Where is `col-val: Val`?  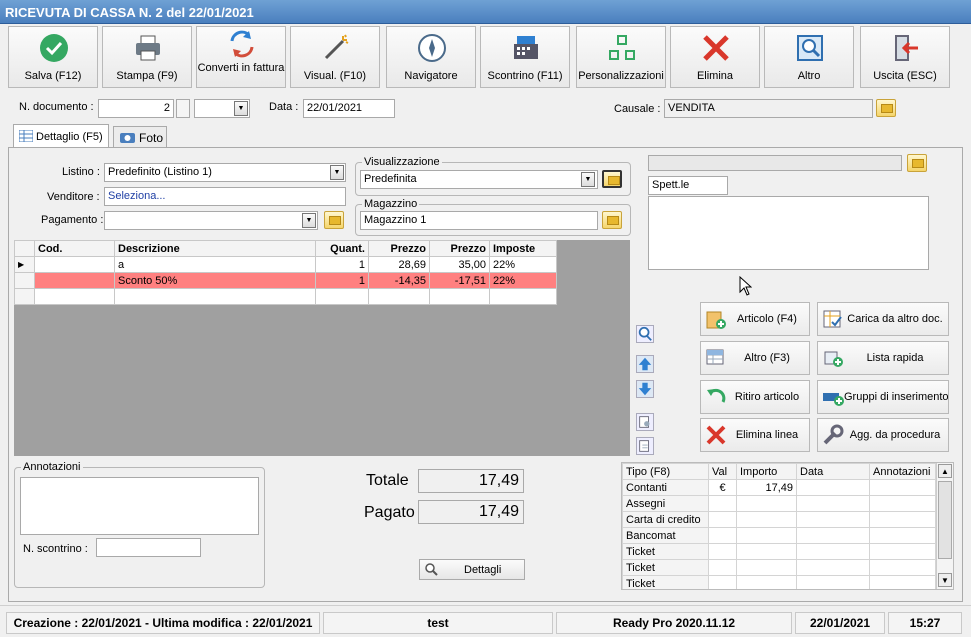
col-val: Val is located at coordinates (722, 471).